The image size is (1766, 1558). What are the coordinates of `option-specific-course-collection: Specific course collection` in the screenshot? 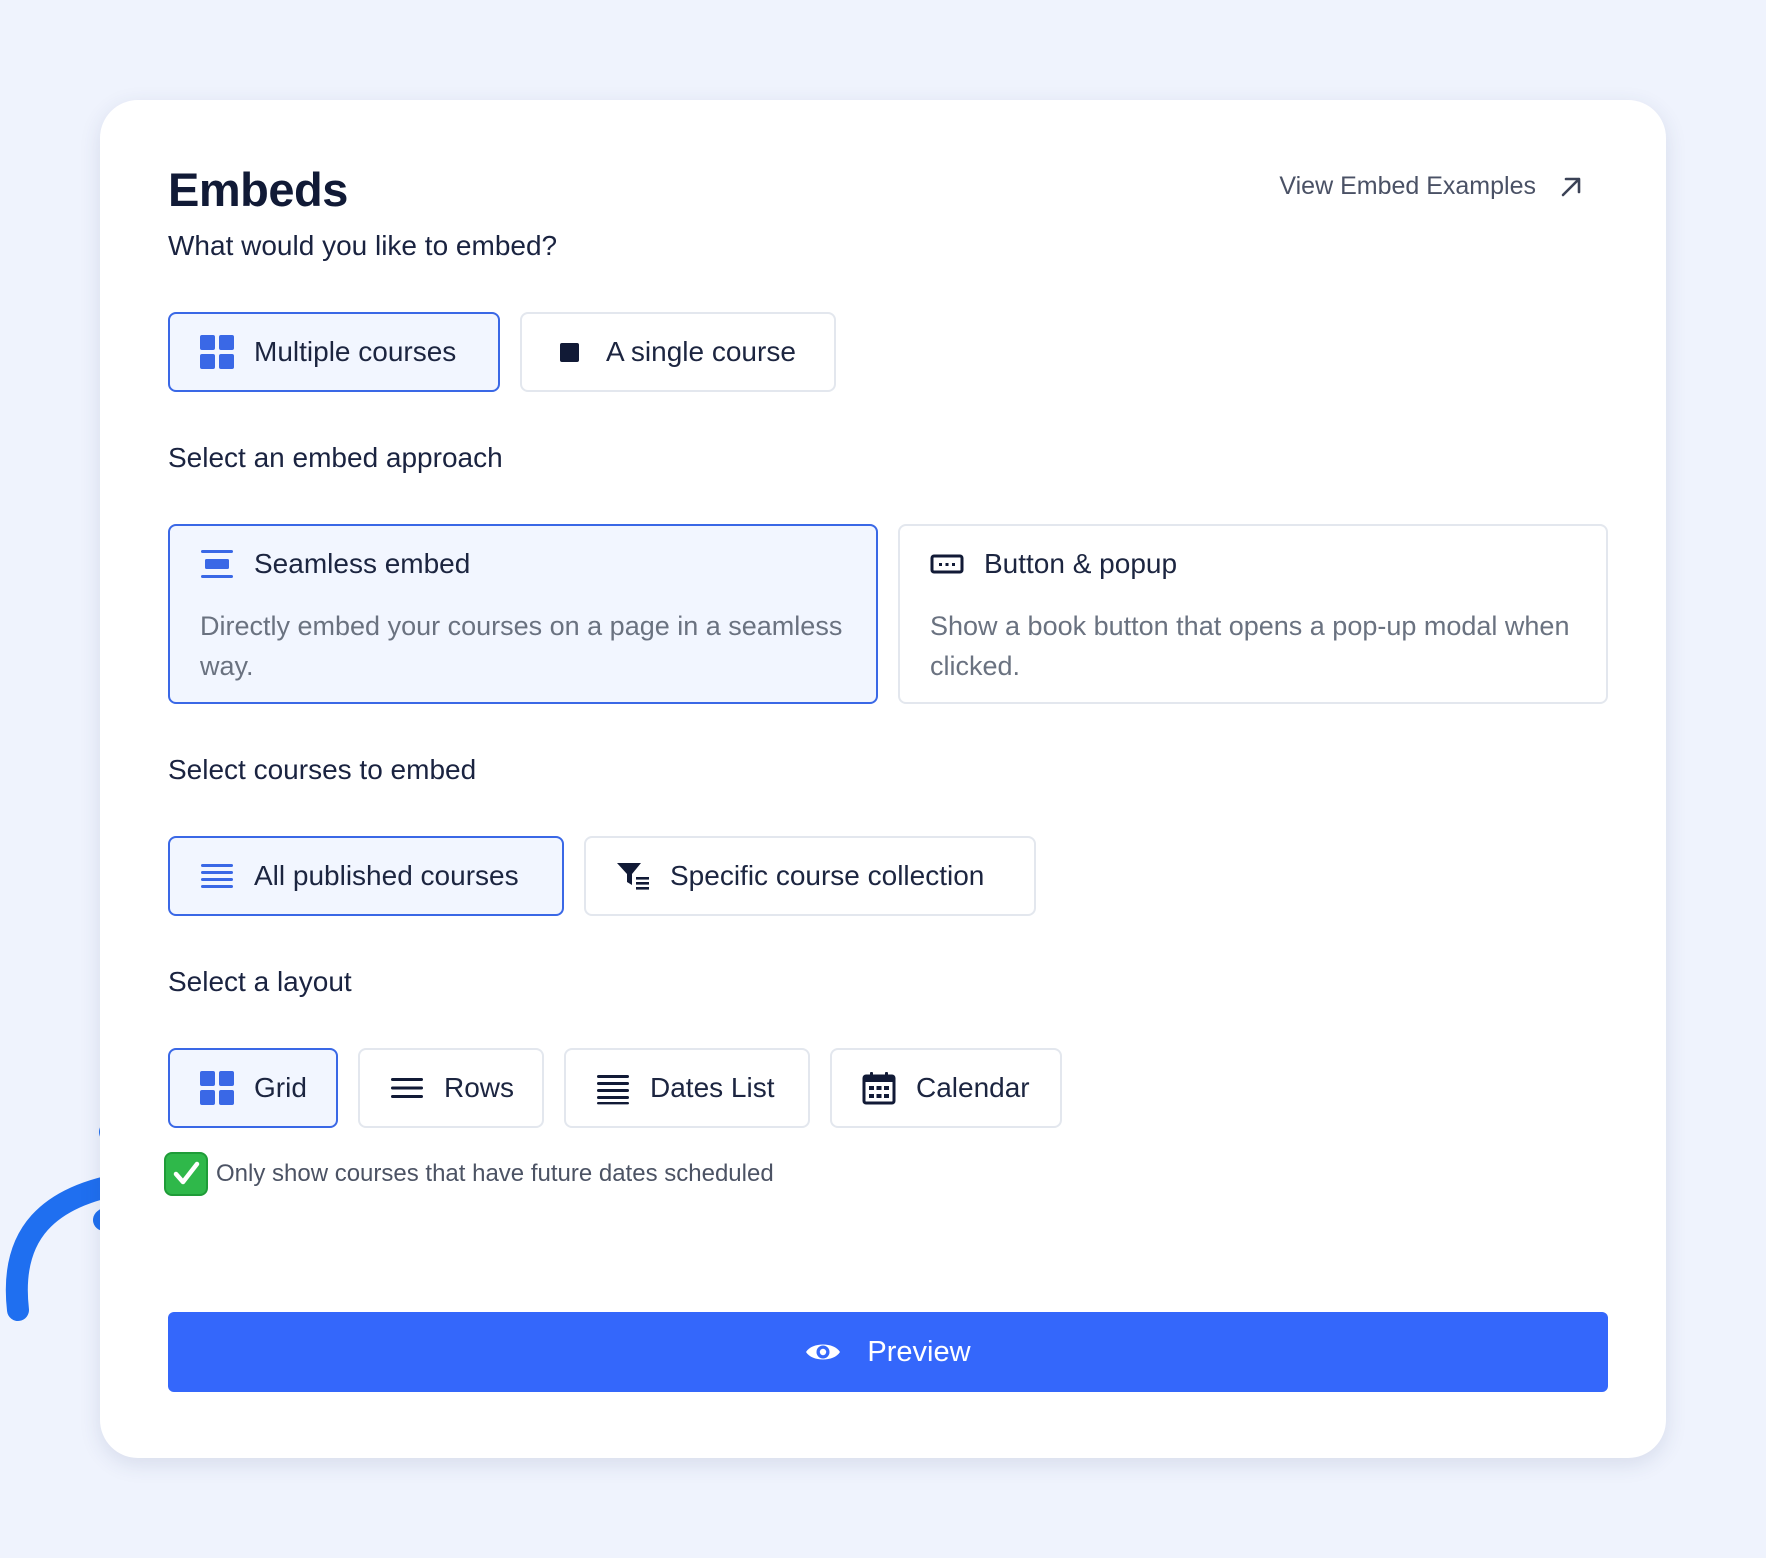 It's located at (810, 876).